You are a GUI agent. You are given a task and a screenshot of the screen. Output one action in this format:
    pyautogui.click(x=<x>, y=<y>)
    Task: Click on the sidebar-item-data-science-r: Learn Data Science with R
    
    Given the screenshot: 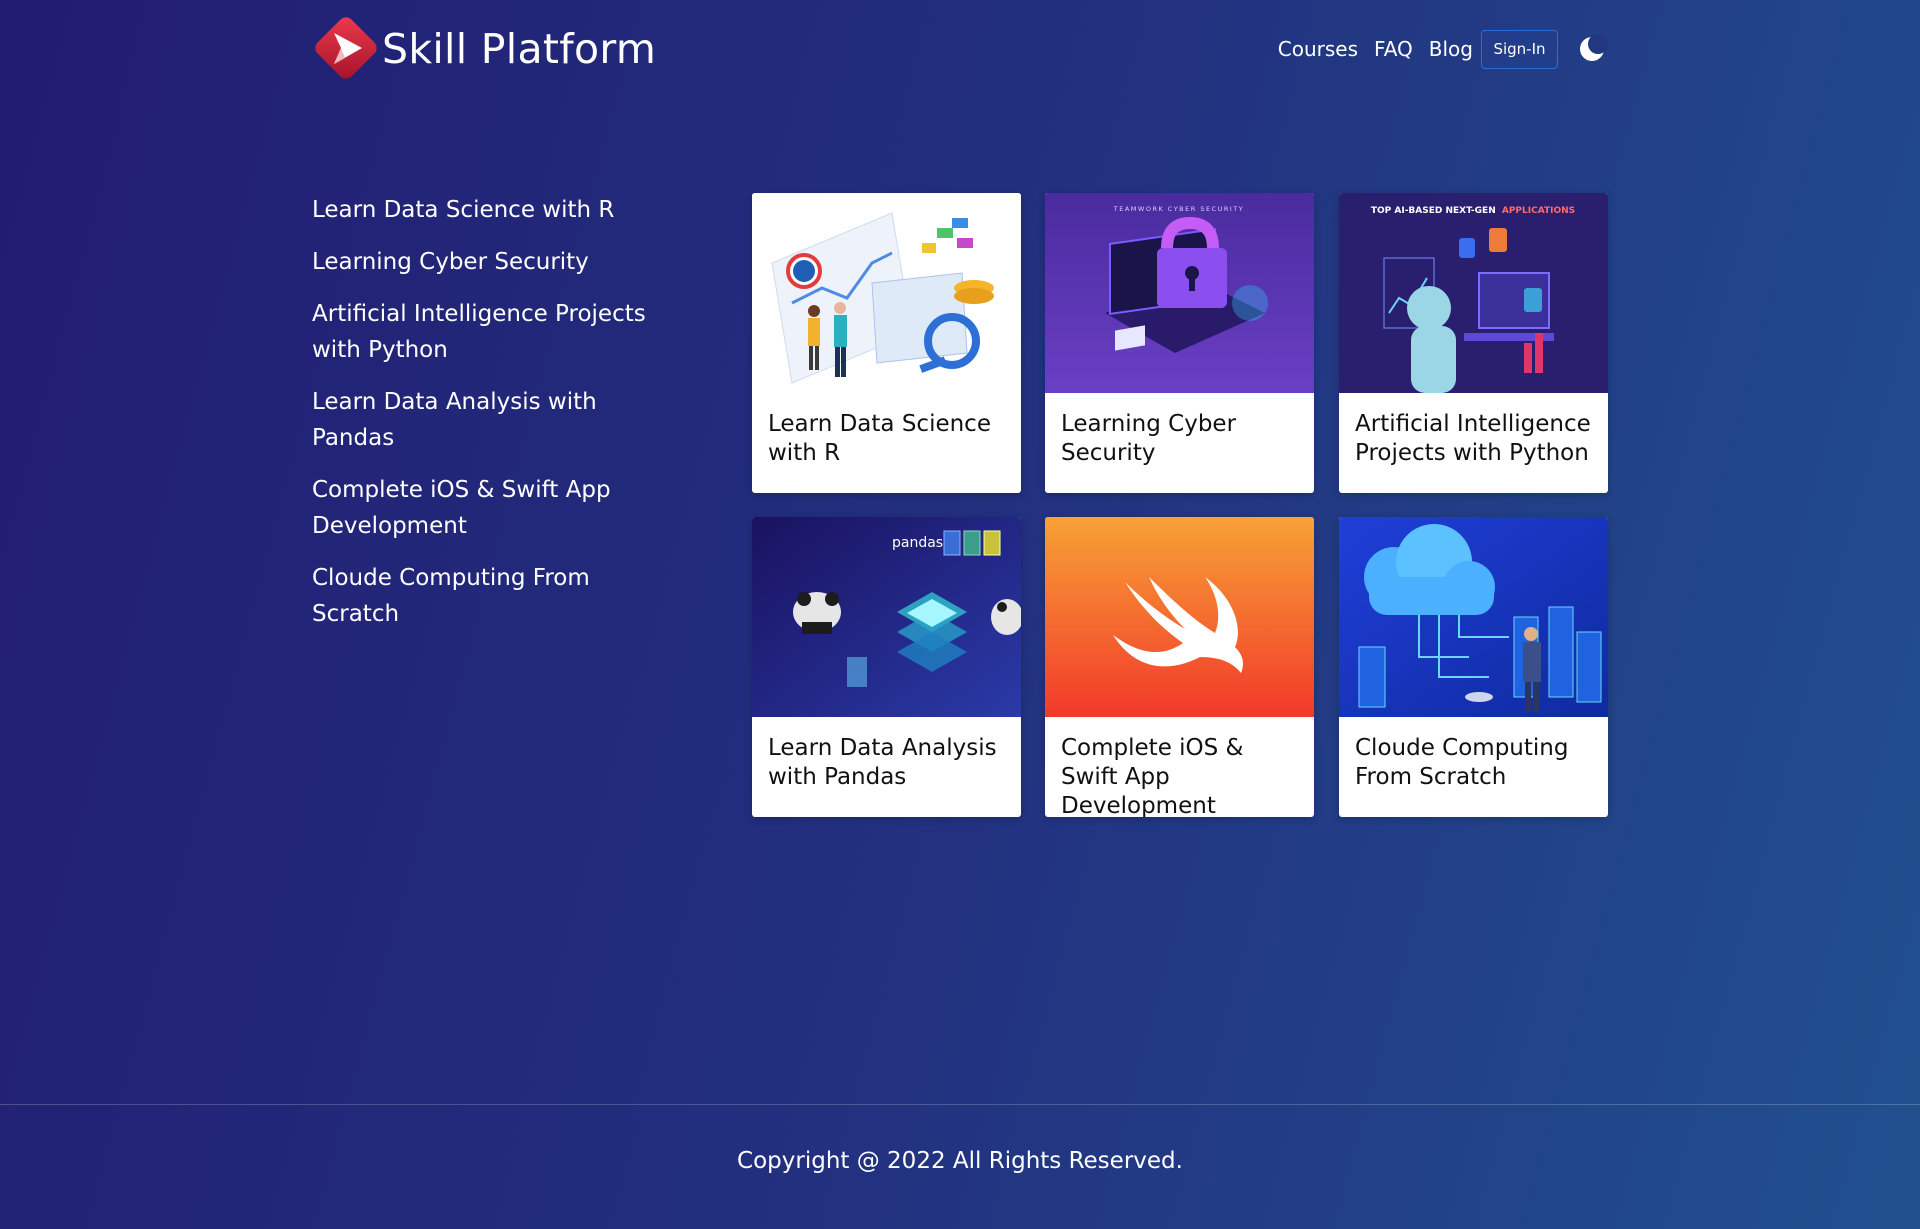 What is the action you would take?
    pyautogui.click(x=482, y=210)
    